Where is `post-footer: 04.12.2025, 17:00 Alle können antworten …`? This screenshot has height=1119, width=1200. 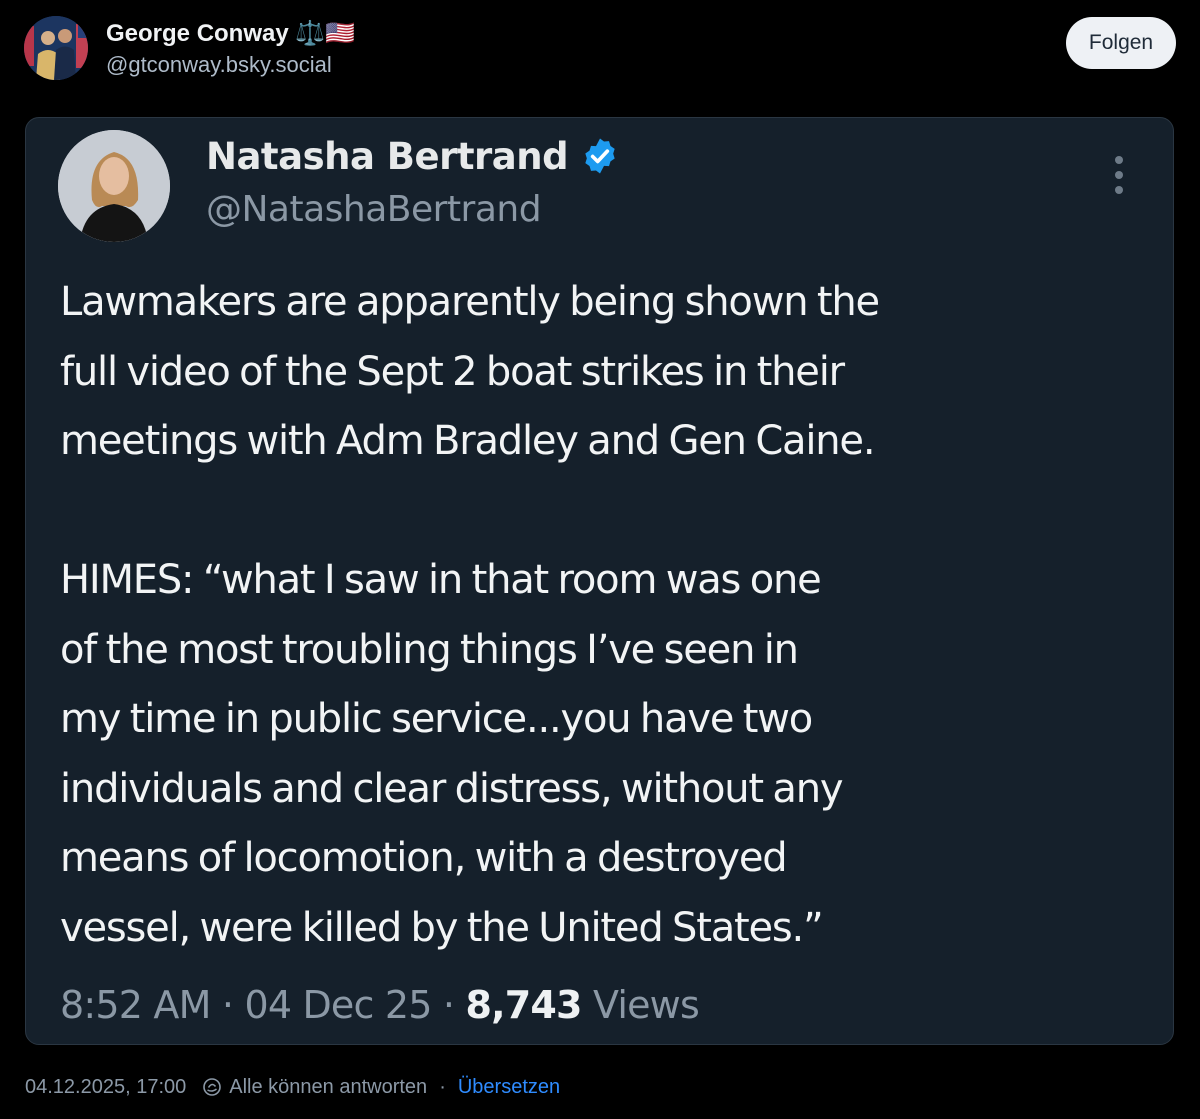
post-footer: 04.12.2025, 17:00 Alle können antworten … is located at coordinates (292, 1087).